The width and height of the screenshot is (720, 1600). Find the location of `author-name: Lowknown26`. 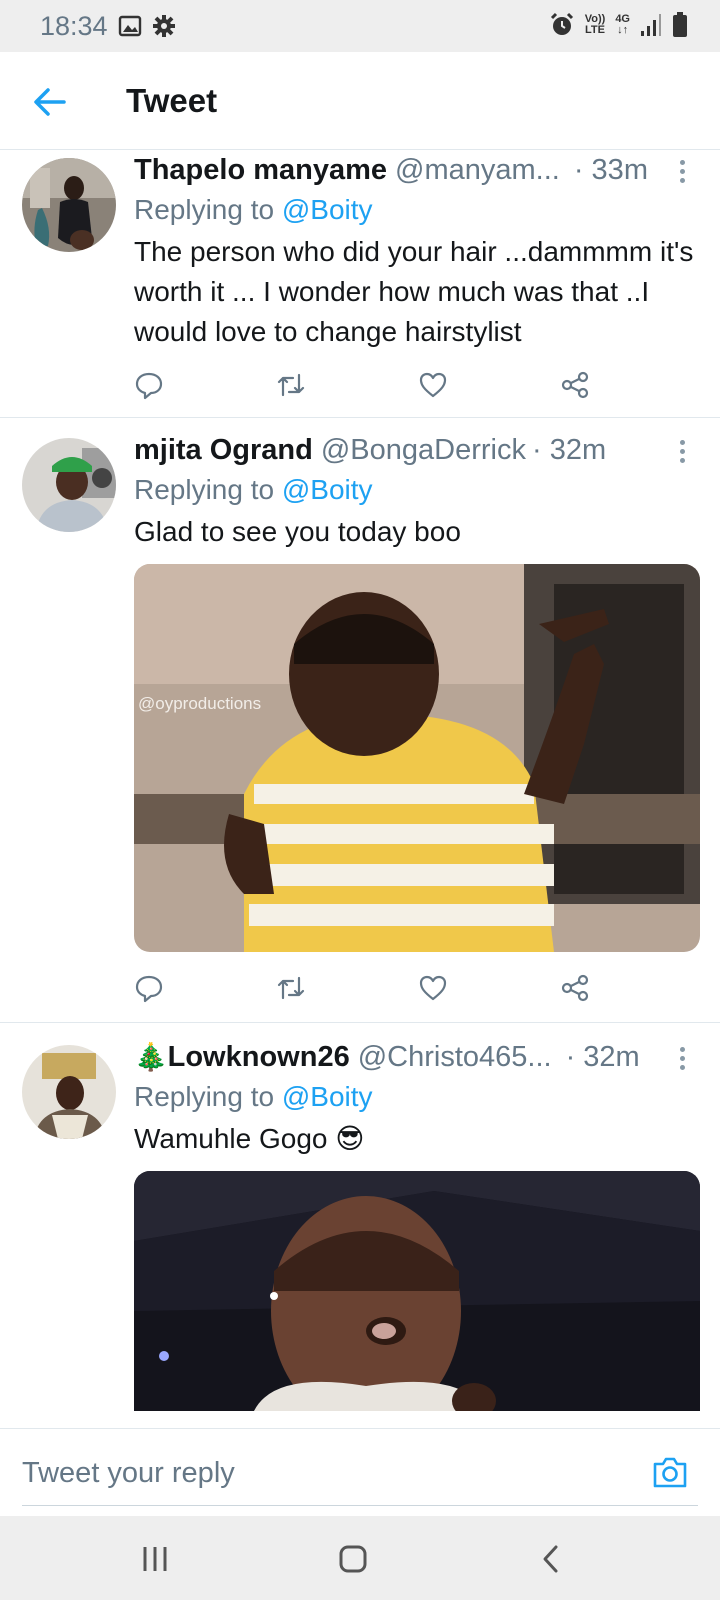

author-name: Lowknown26 is located at coordinates (259, 1057).